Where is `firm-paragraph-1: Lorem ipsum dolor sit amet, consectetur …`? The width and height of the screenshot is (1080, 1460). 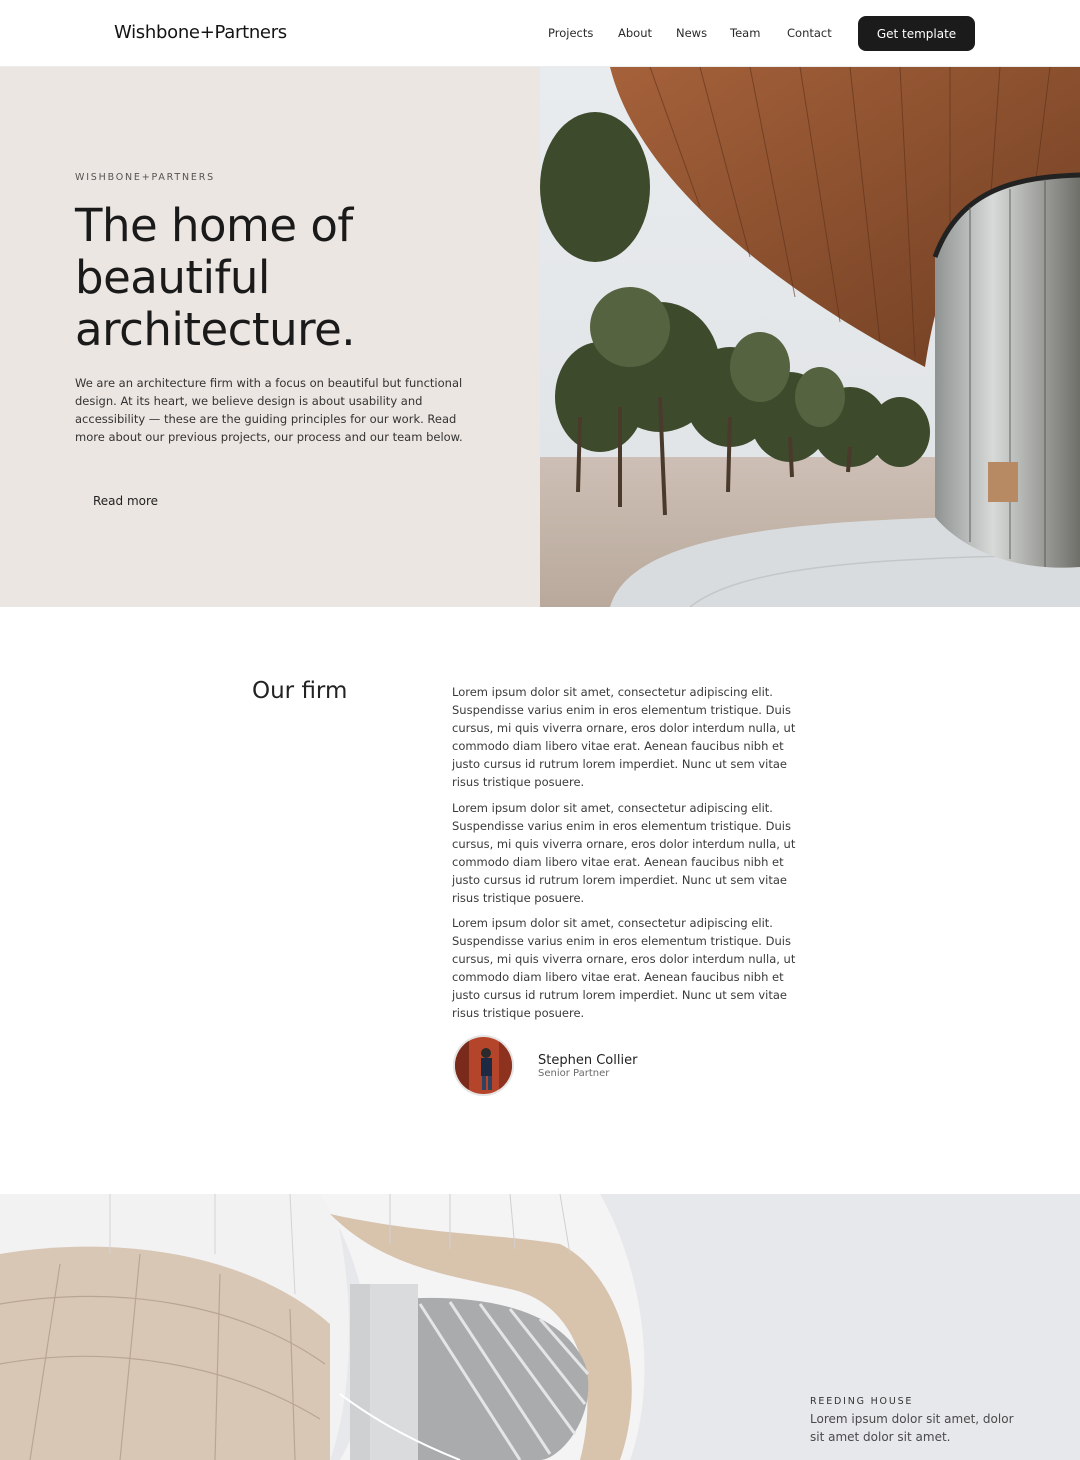 firm-paragraph-1: Lorem ipsum dolor sit amet, consectetur … is located at coordinates (624, 737).